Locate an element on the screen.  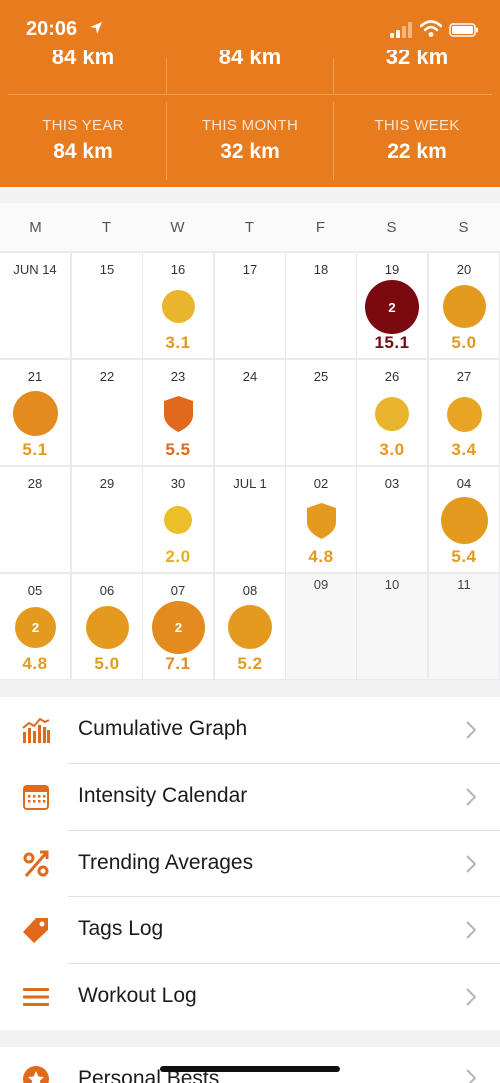
calendar-day: 30 2.0 is located at coordinates (178, 519).